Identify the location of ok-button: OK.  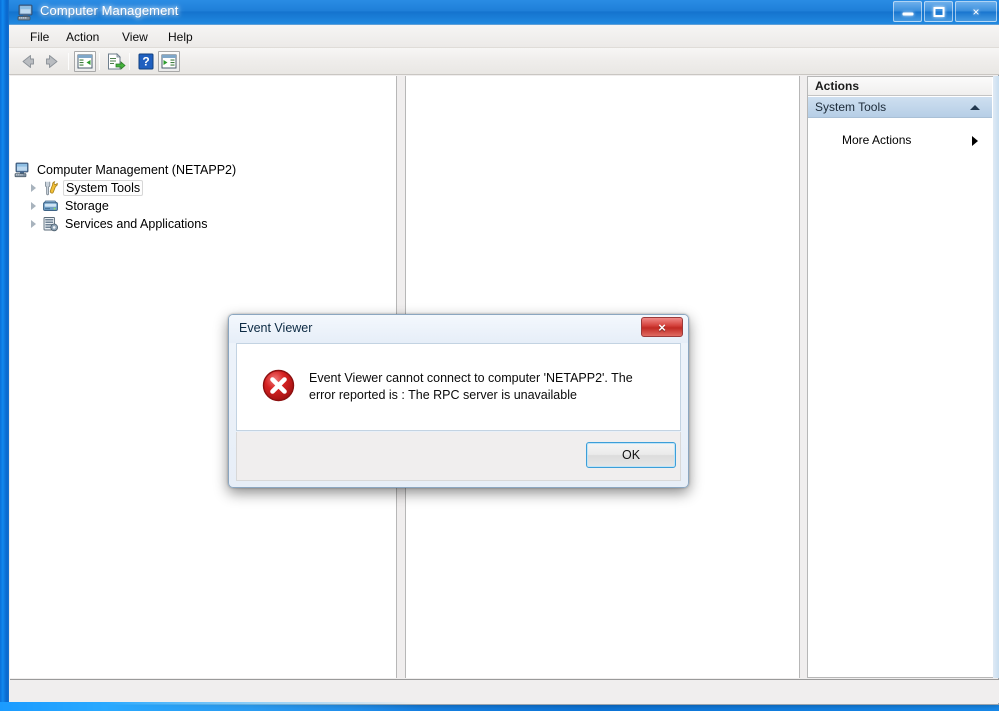
(631, 455).